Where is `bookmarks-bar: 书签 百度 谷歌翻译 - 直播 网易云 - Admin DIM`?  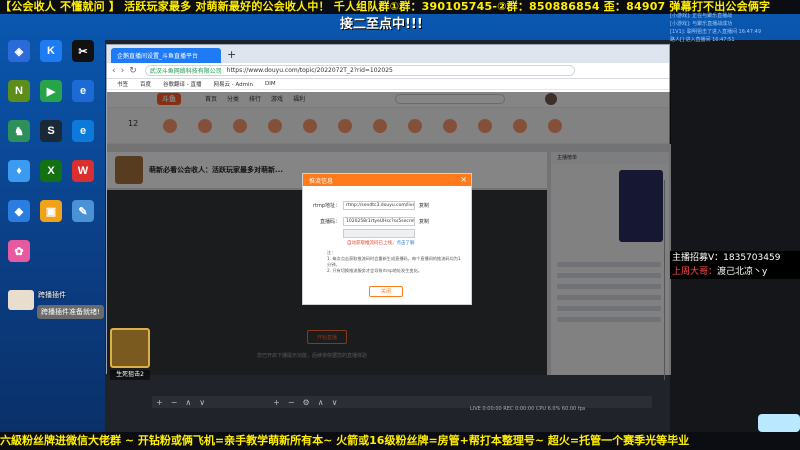 bookmarks-bar: 书签 百度 谷歌翻译 - 直播 网易云 - Admin DIM is located at coordinates (388, 84).